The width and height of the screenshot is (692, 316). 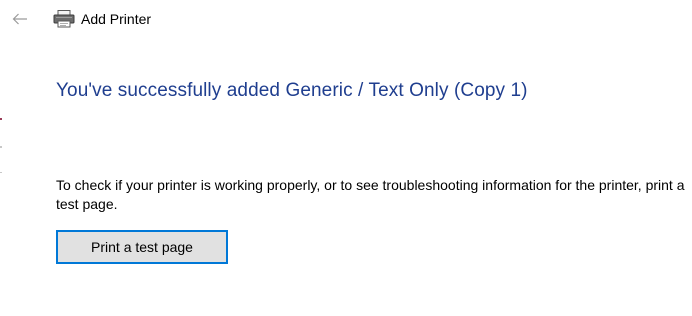 I want to click on window-title: Add Printer, so click(x=116, y=19).